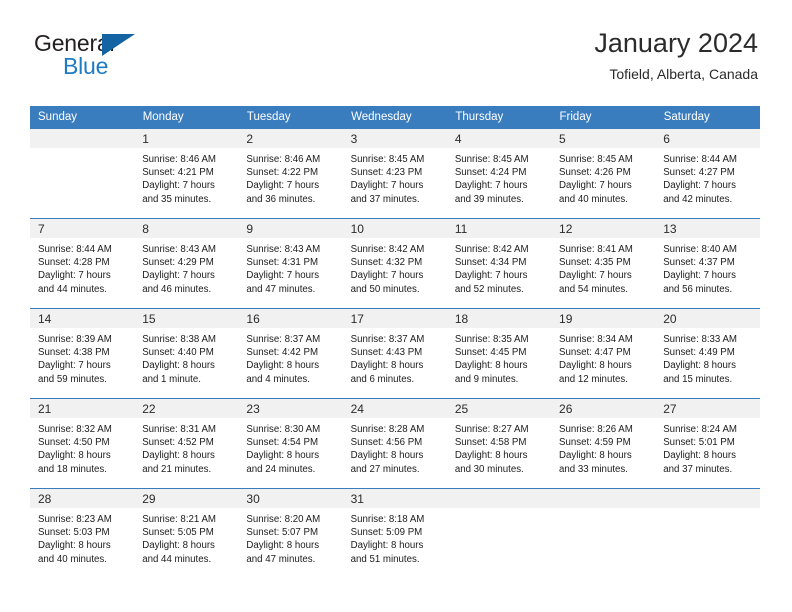 Image resolution: width=792 pixels, height=612 pixels. What do you see at coordinates (603, 117) in the screenshot?
I see `weekday-header-friday: Friday` at bounding box center [603, 117].